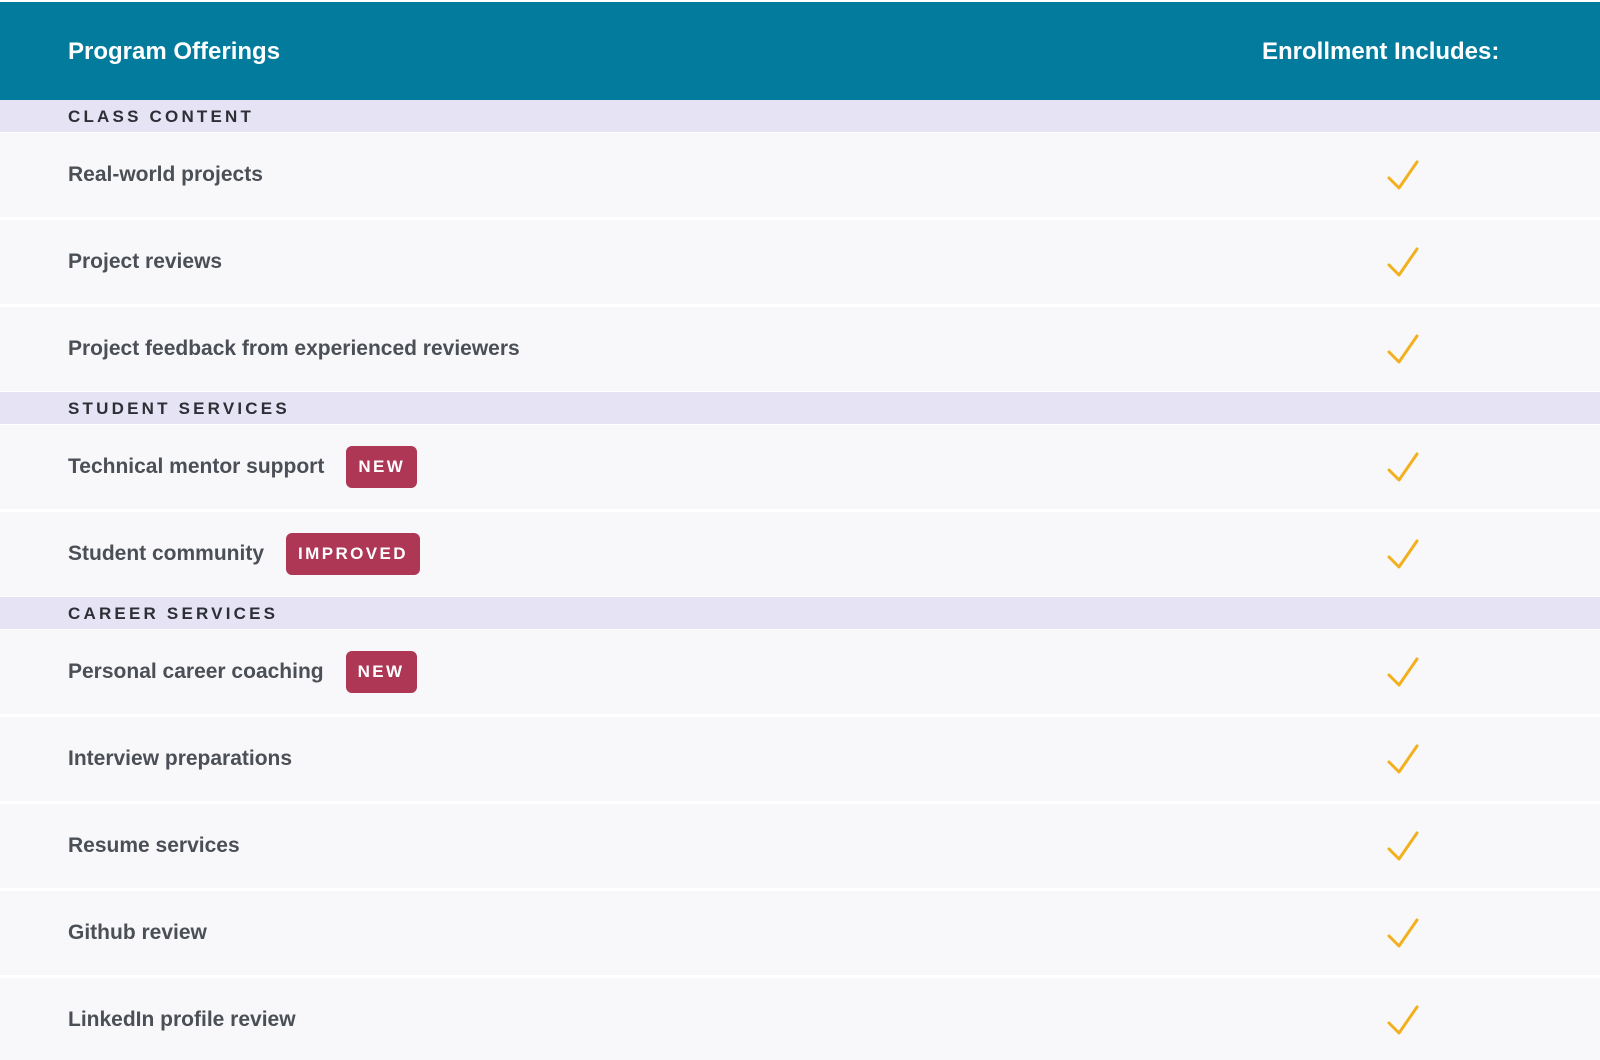  I want to click on table-row: Github review, so click(800, 933).